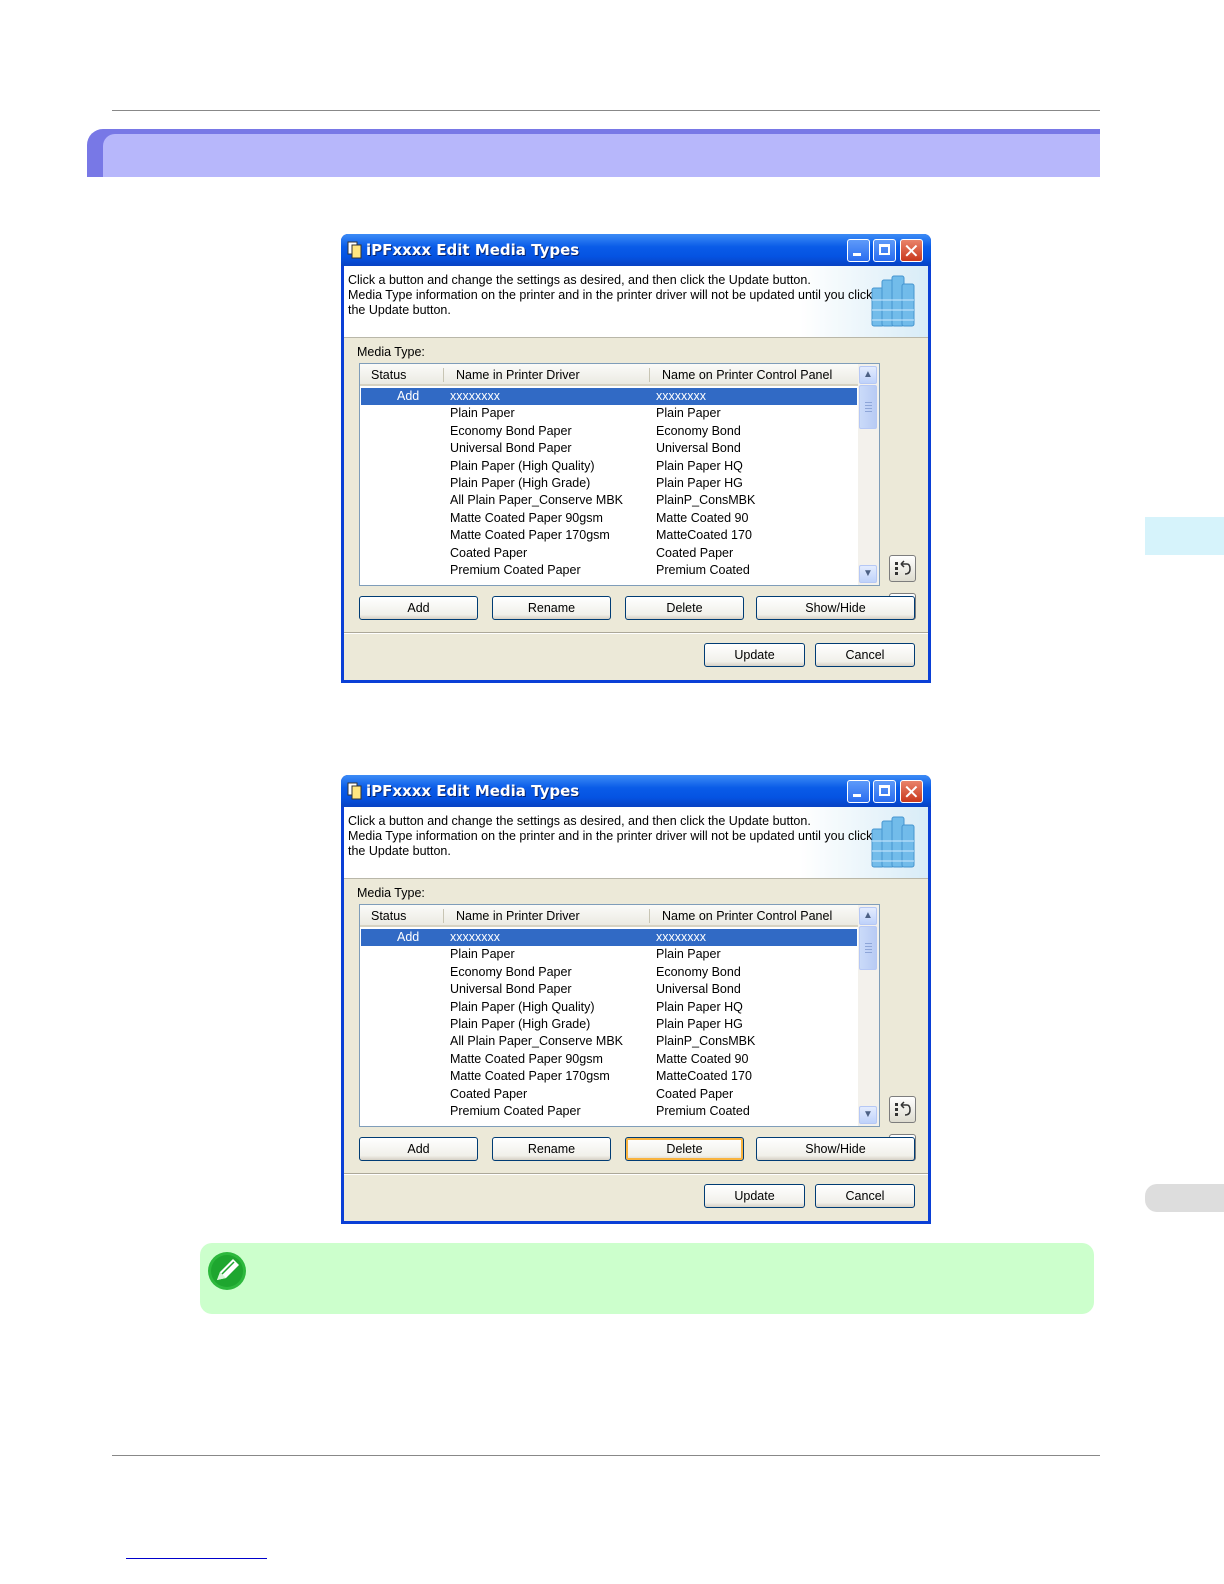 The image size is (1224, 1584). Describe the element at coordinates (688, 954) in the screenshot. I see `row-panel-name: Plain Paper` at that location.